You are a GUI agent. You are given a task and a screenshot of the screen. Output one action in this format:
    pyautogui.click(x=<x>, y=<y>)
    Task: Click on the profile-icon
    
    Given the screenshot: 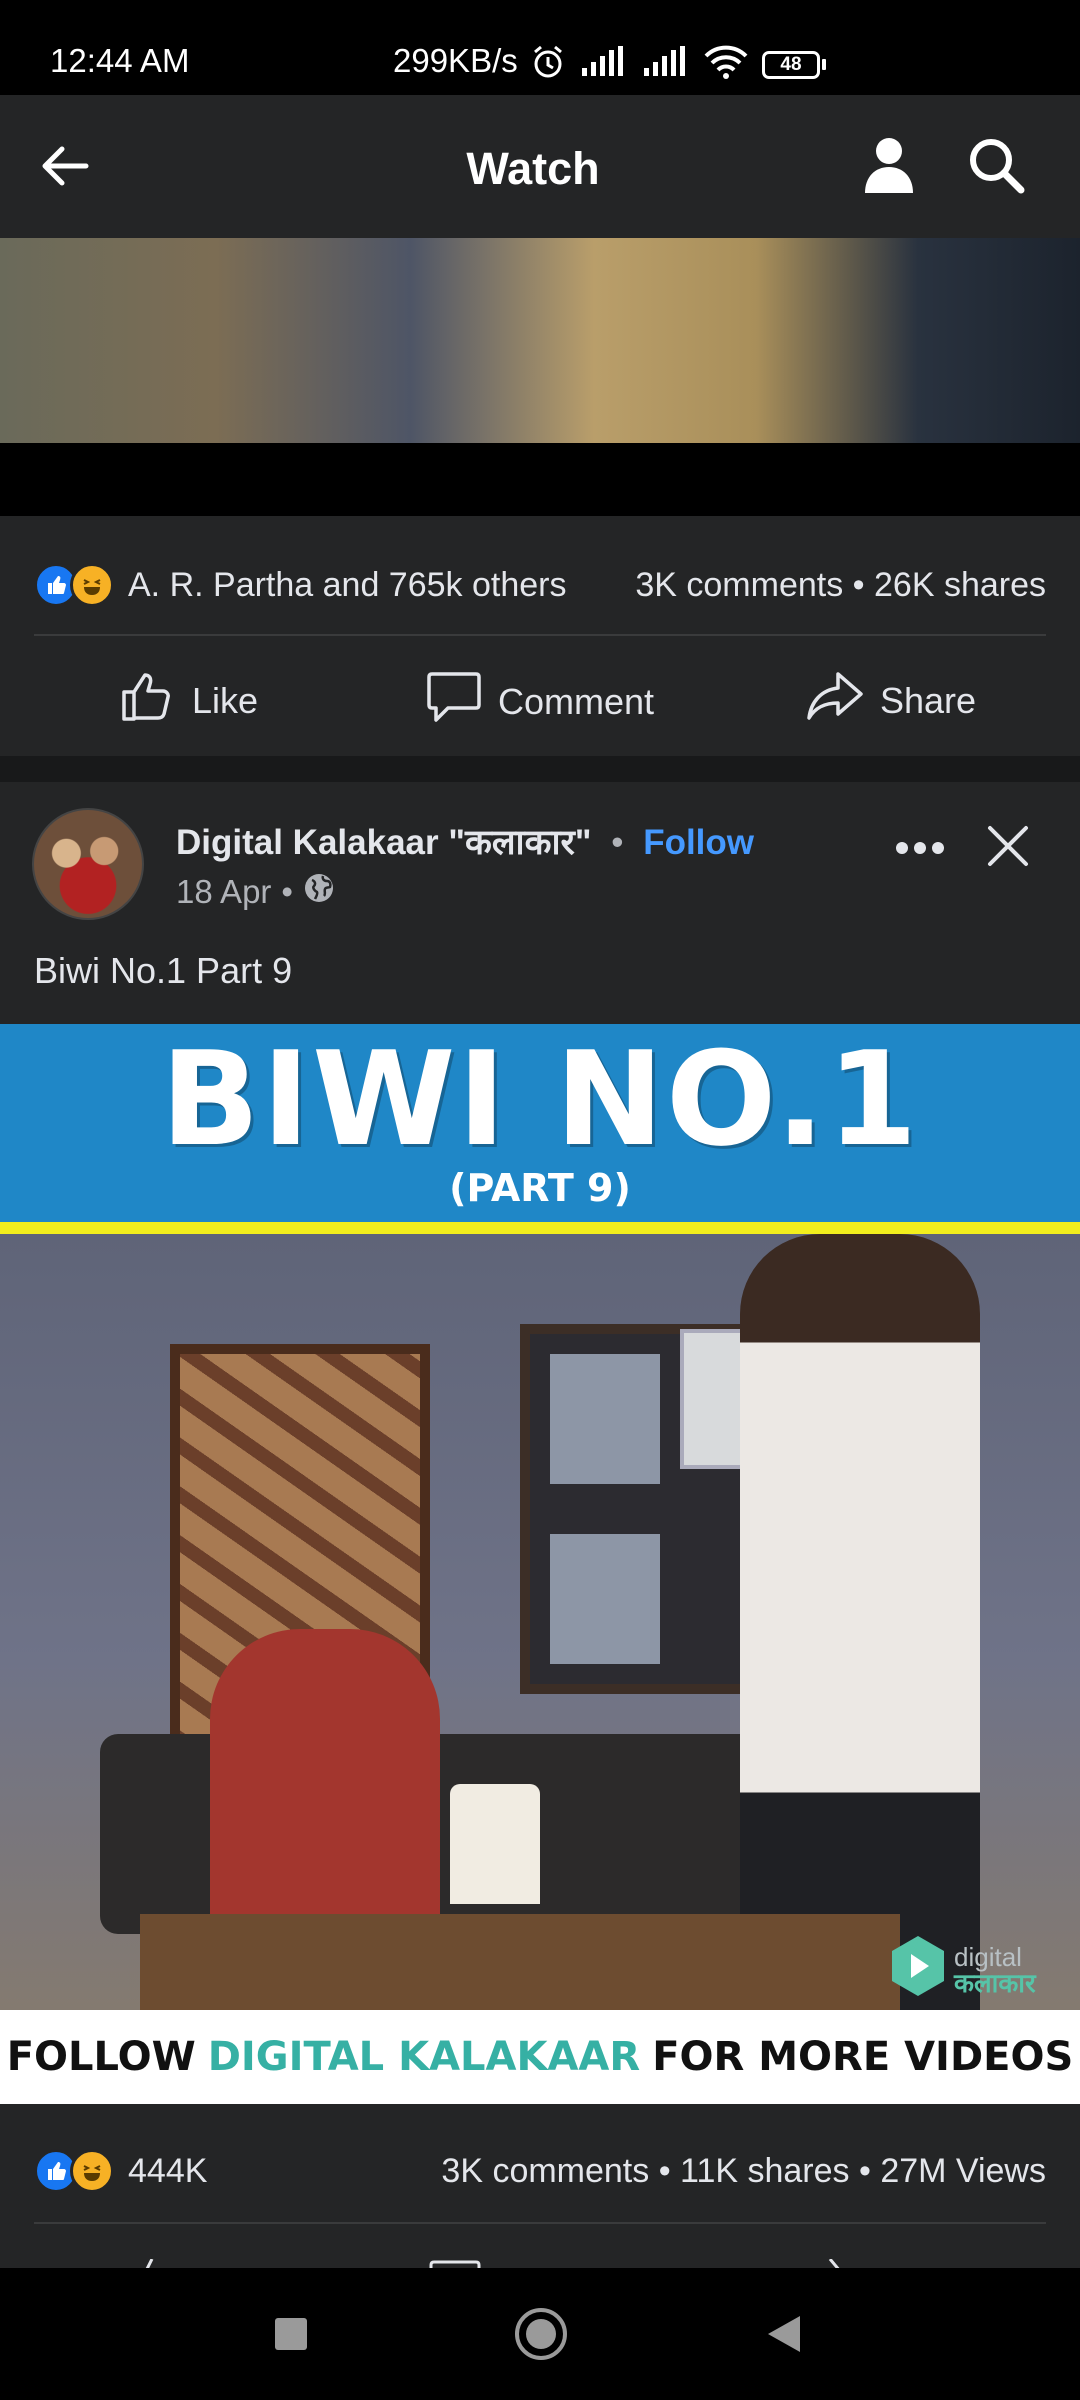 What is the action you would take?
    pyautogui.click(x=889, y=167)
    